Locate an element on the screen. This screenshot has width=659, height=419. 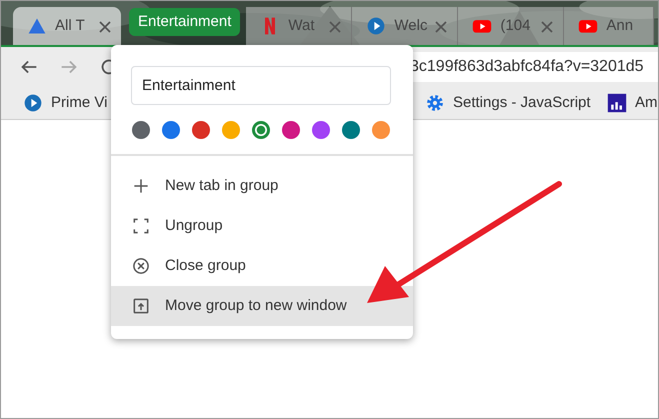
ungroup-icon is located at coordinates (141, 226).